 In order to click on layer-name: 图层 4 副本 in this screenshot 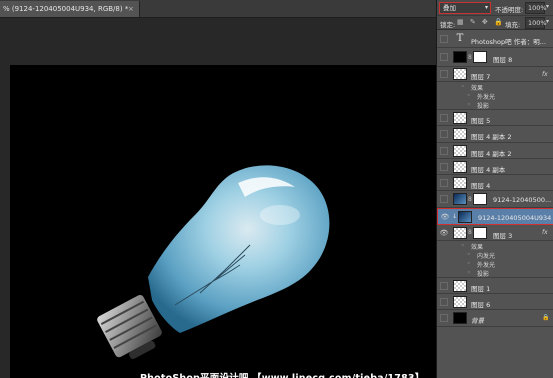, I will do `click(488, 170)`.